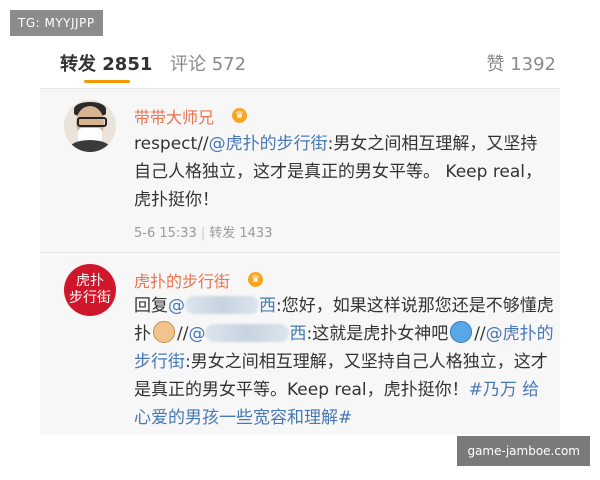  I want to click on avatar-text-line2: 步行街, so click(90, 298).